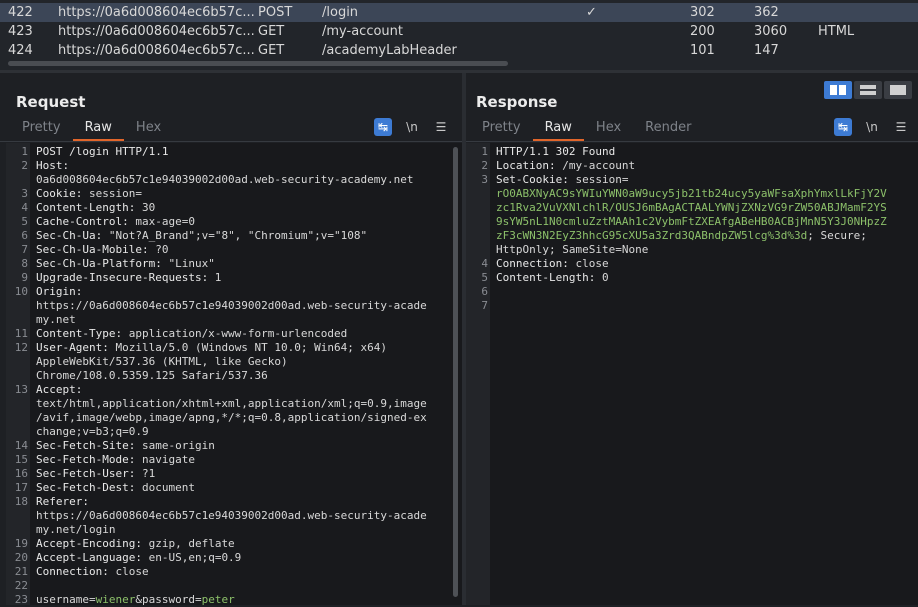 The image size is (918, 607). What do you see at coordinates (771, 31) in the screenshot?
I see `row-length: 3060` at bounding box center [771, 31].